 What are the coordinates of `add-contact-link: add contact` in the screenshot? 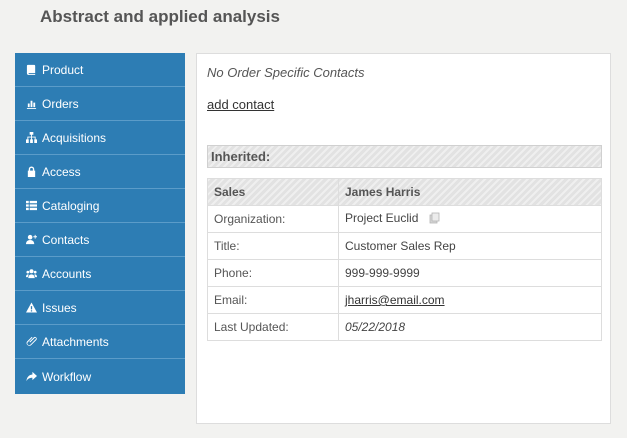 It's located at (240, 104).